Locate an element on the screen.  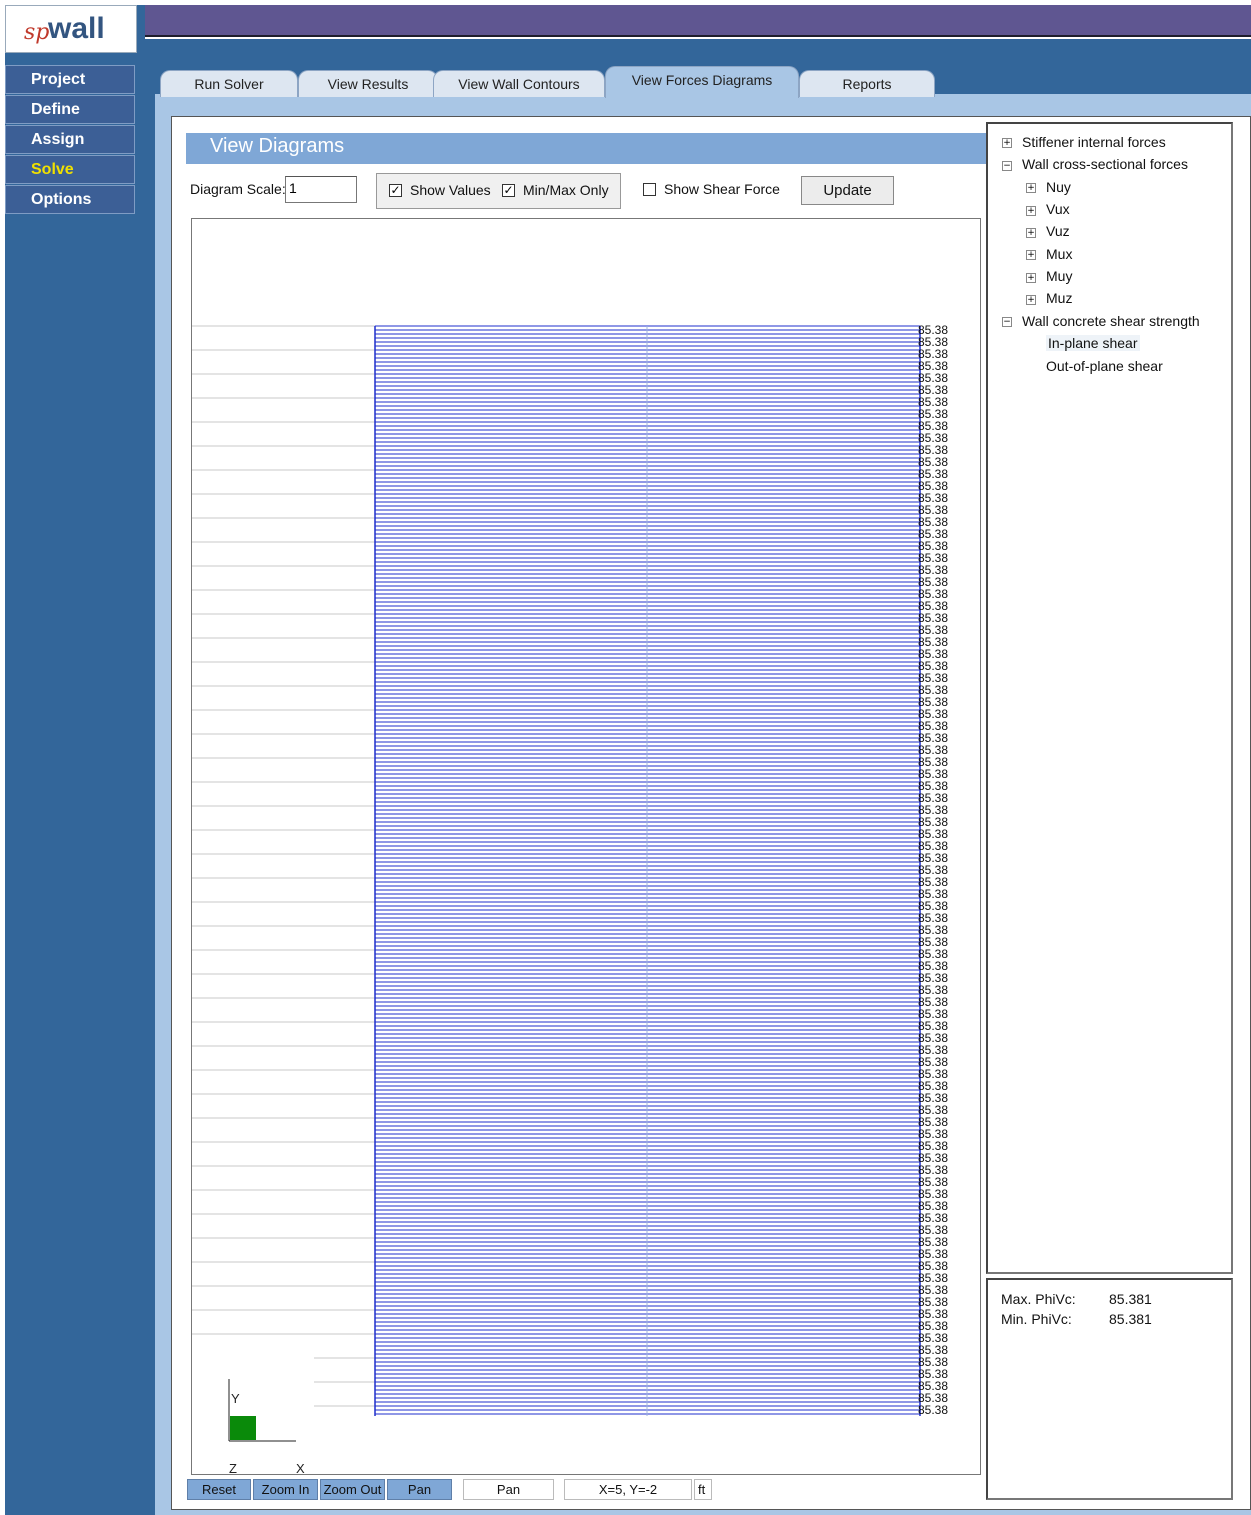
nav-options-button: Options is located at coordinates (70, 199).